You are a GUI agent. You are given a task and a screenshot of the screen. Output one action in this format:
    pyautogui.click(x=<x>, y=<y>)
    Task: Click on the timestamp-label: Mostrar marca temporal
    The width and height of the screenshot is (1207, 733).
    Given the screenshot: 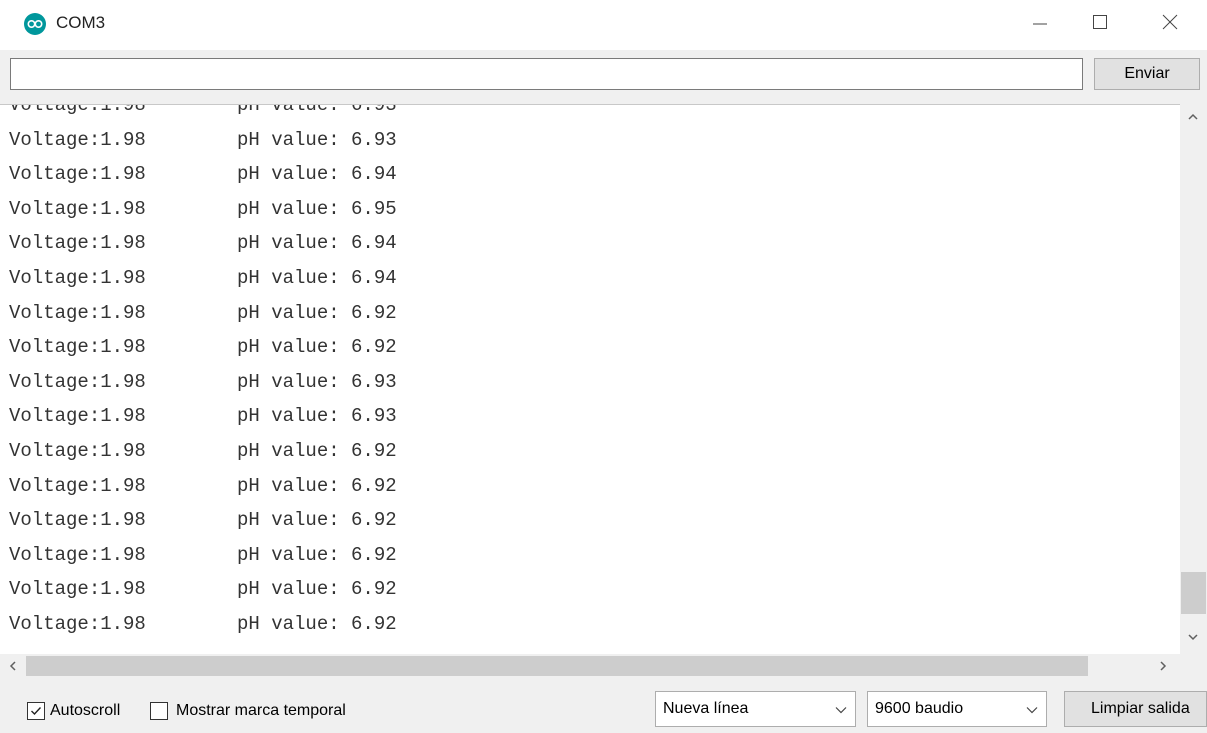 What is the action you would take?
    pyautogui.click(x=261, y=711)
    